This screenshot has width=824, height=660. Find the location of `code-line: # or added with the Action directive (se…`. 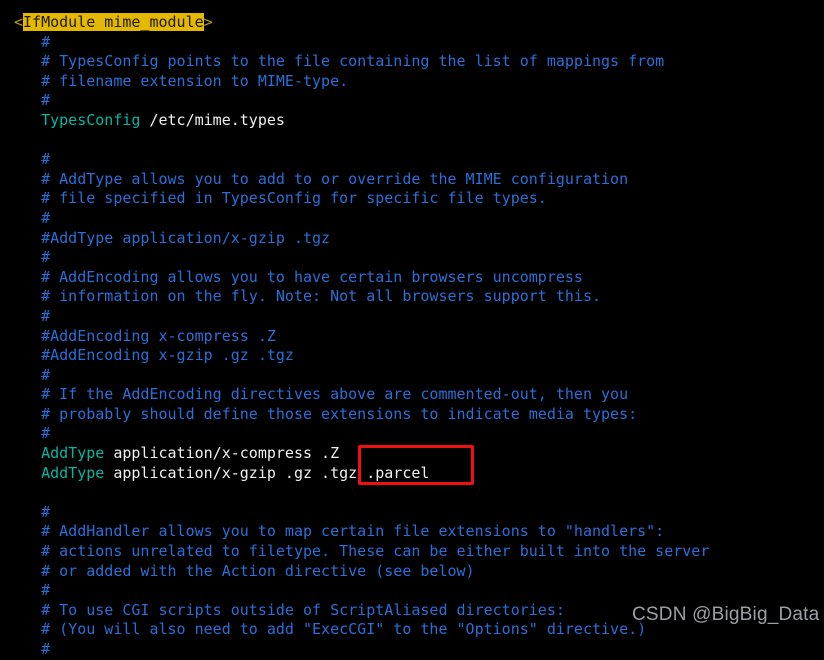

code-line: # or added with the Action directive (se… is located at coordinates (361, 572).